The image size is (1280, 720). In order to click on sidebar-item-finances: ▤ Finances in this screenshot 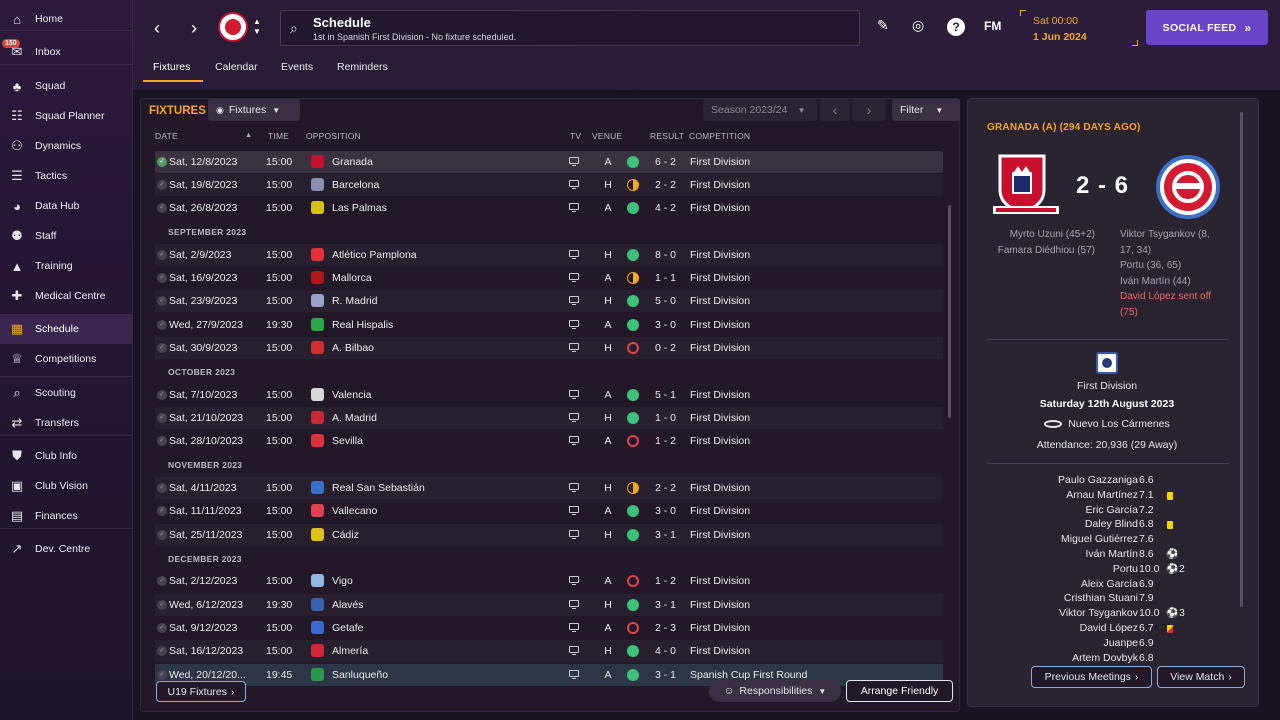, I will do `click(66, 516)`.